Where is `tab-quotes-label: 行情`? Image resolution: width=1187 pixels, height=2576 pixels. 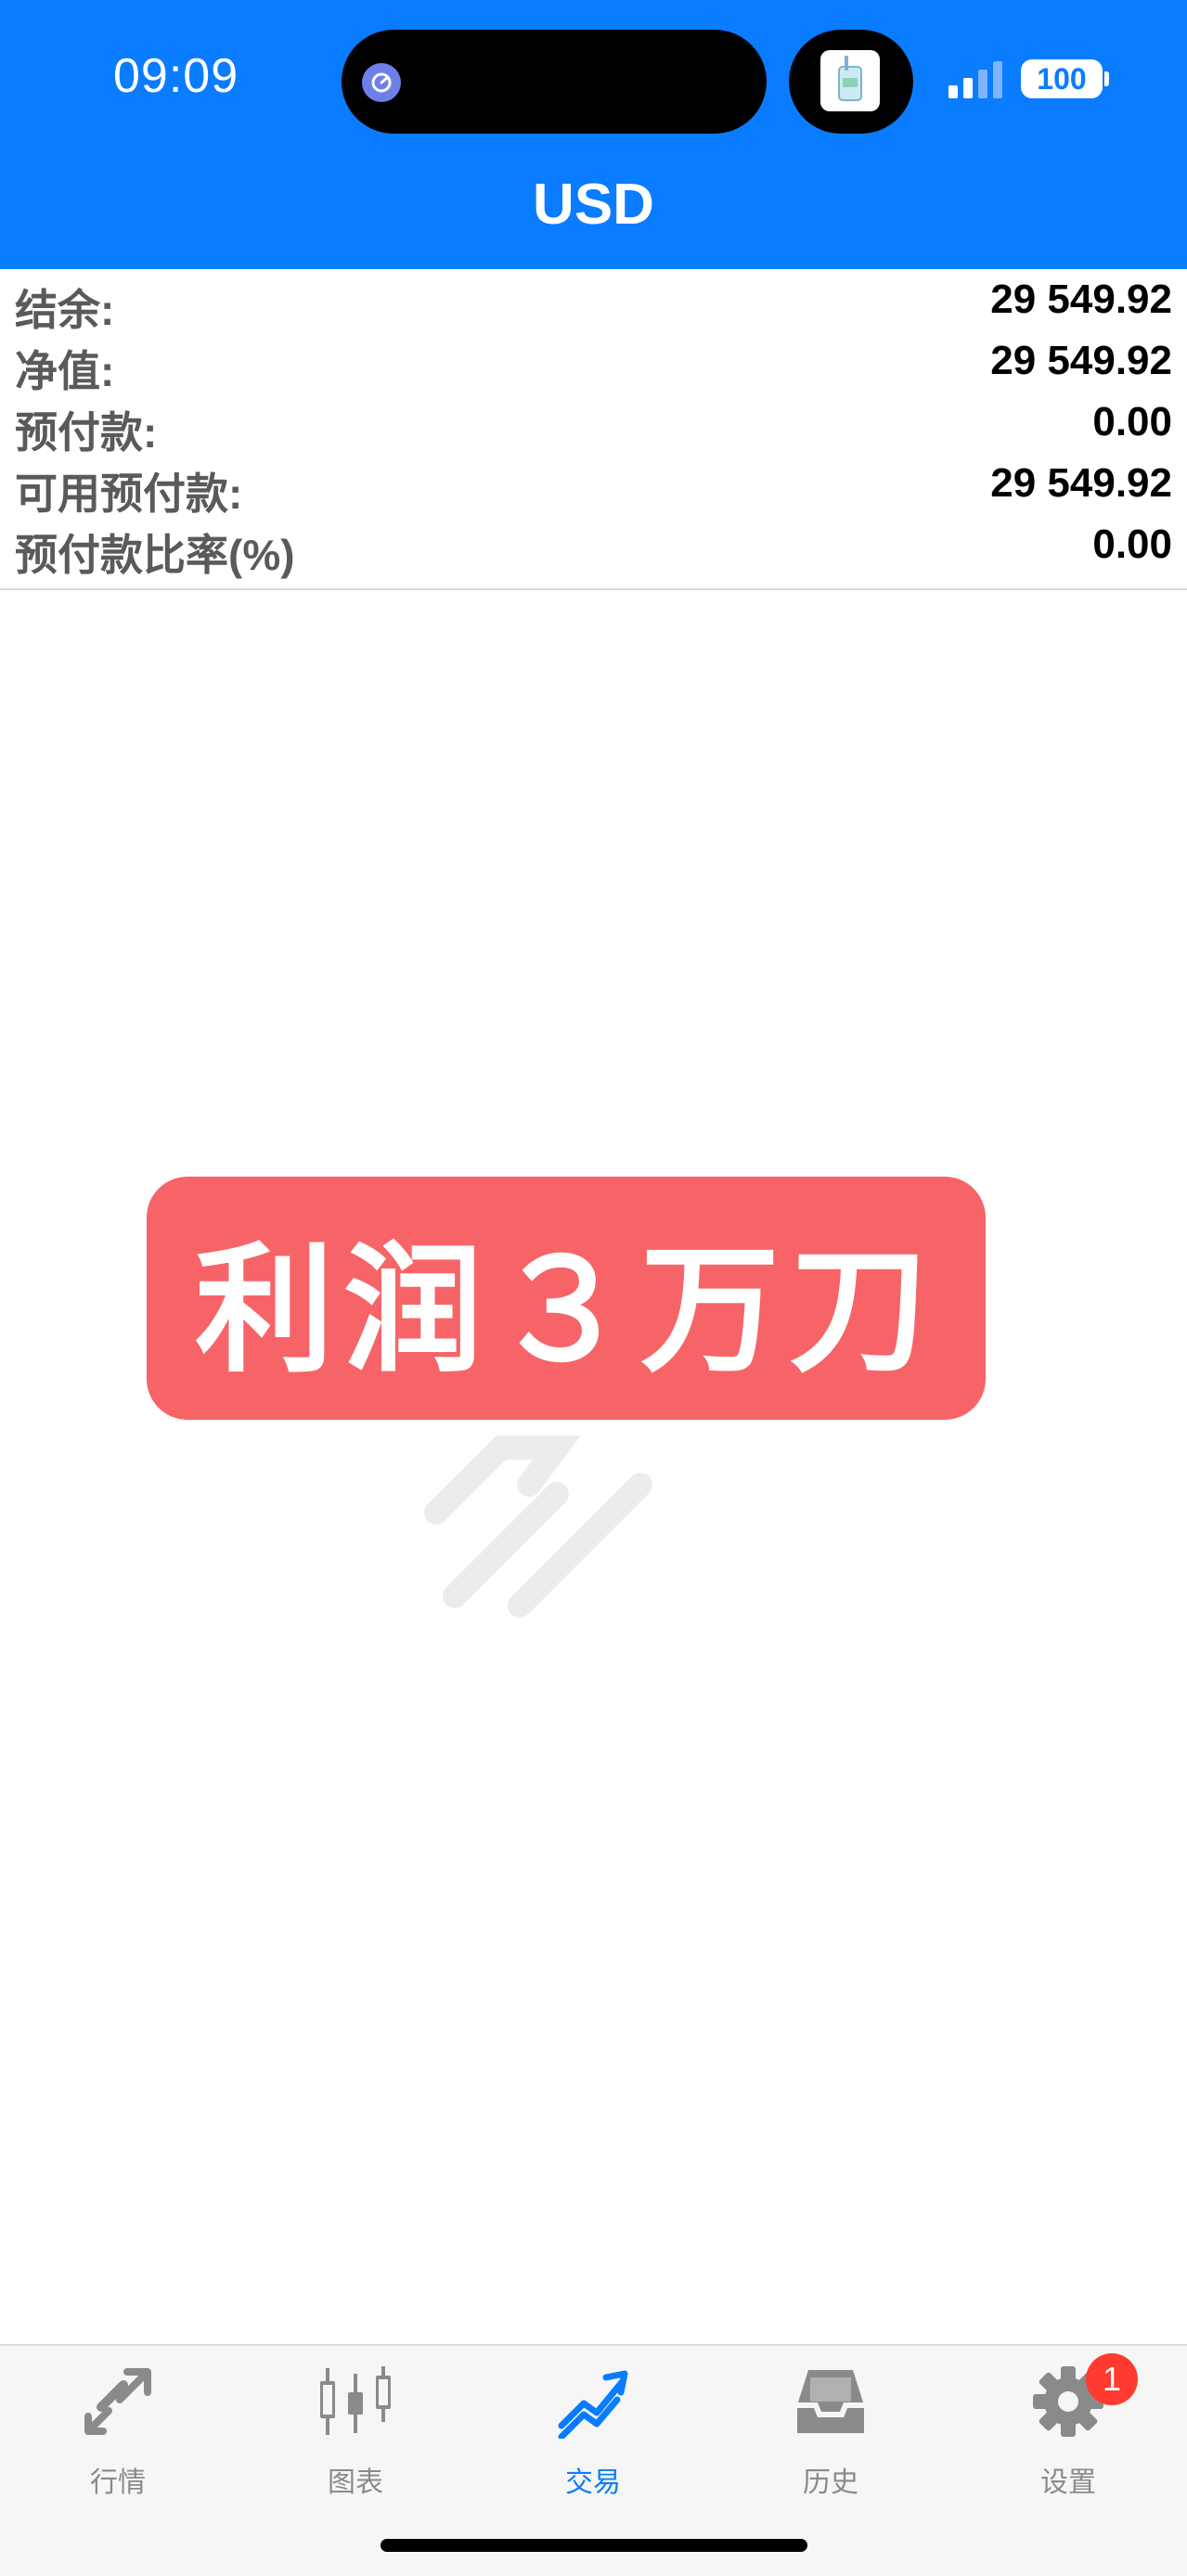 tab-quotes-label: 行情 is located at coordinates (118, 2482).